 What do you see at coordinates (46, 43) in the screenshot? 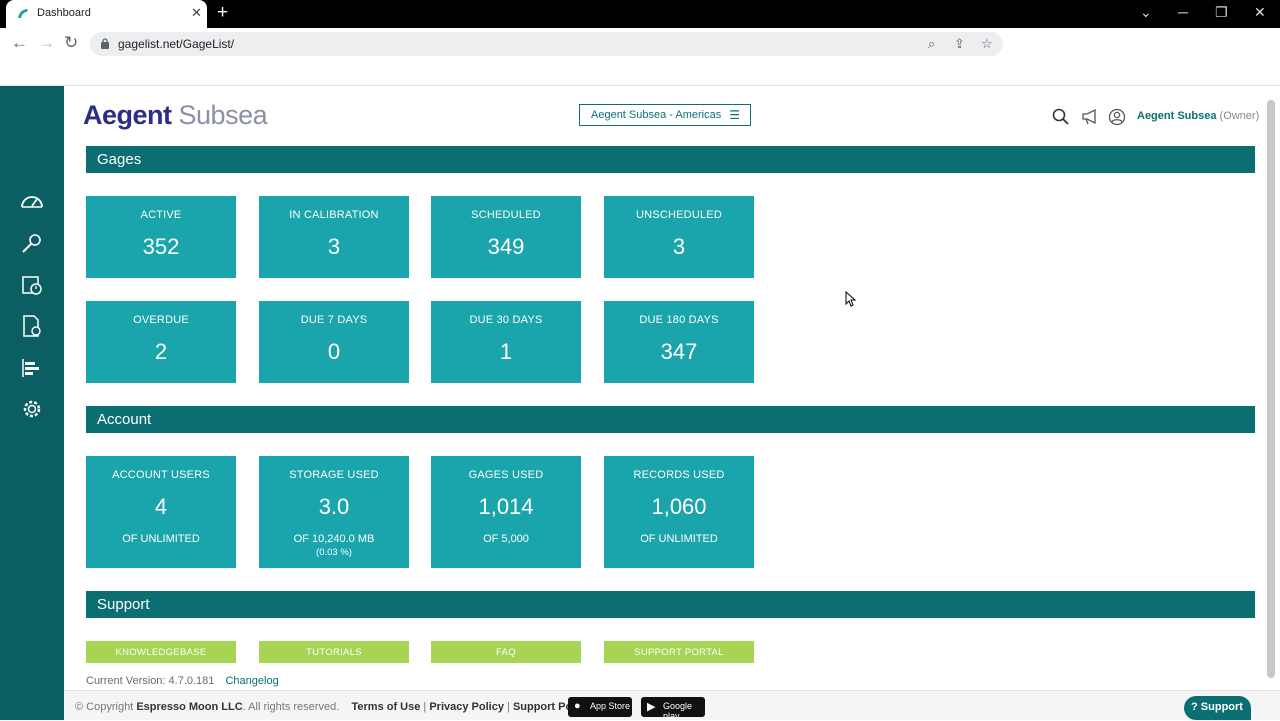
I see `forward-arrow-icon: →` at bounding box center [46, 43].